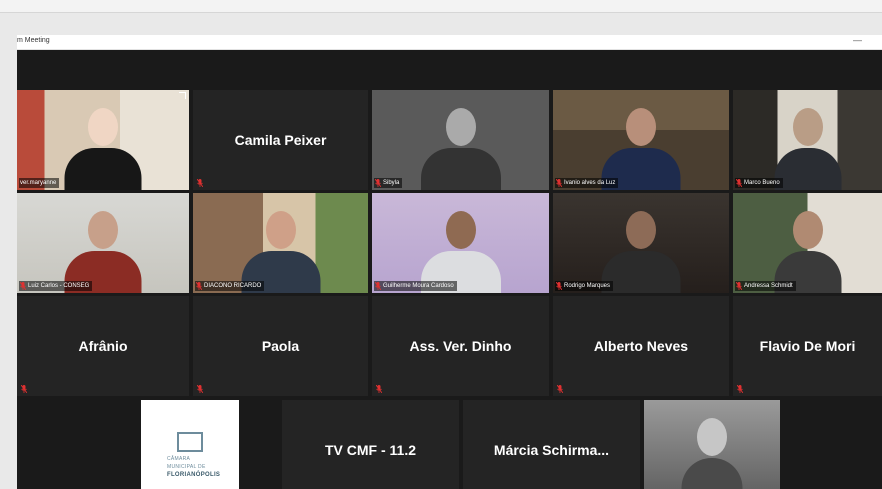  I want to click on participant-tile: Alberto Neves, so click(641, 346).